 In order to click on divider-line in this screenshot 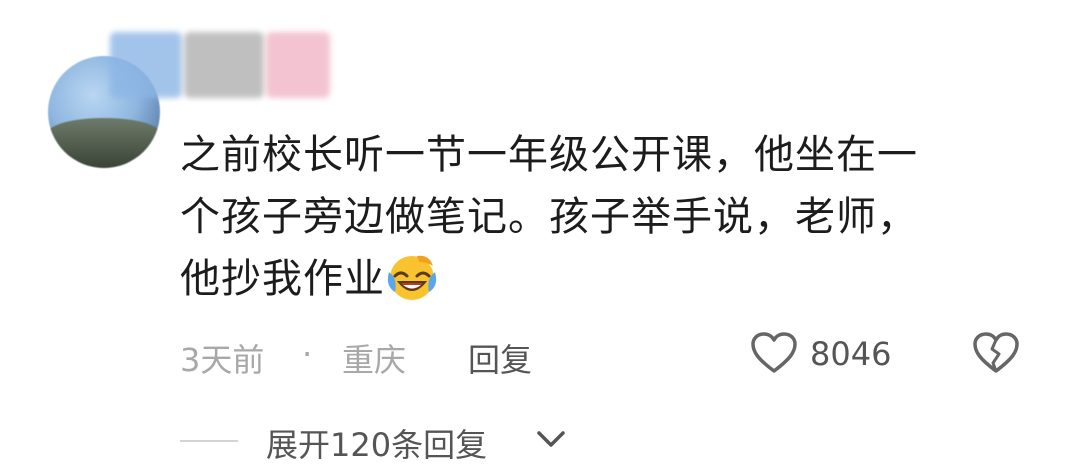, I will do `click(209, 441)`.